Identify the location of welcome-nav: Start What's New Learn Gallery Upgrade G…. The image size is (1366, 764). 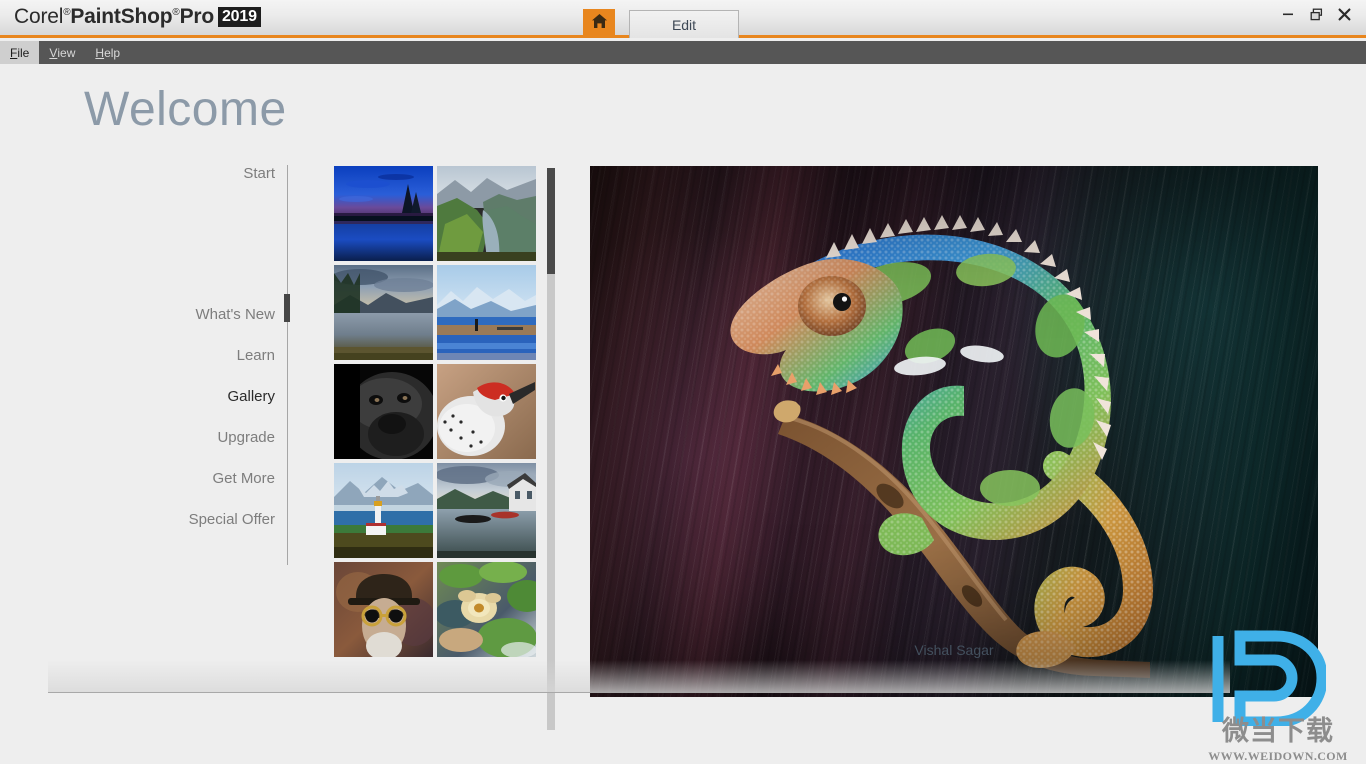
(167, 346).